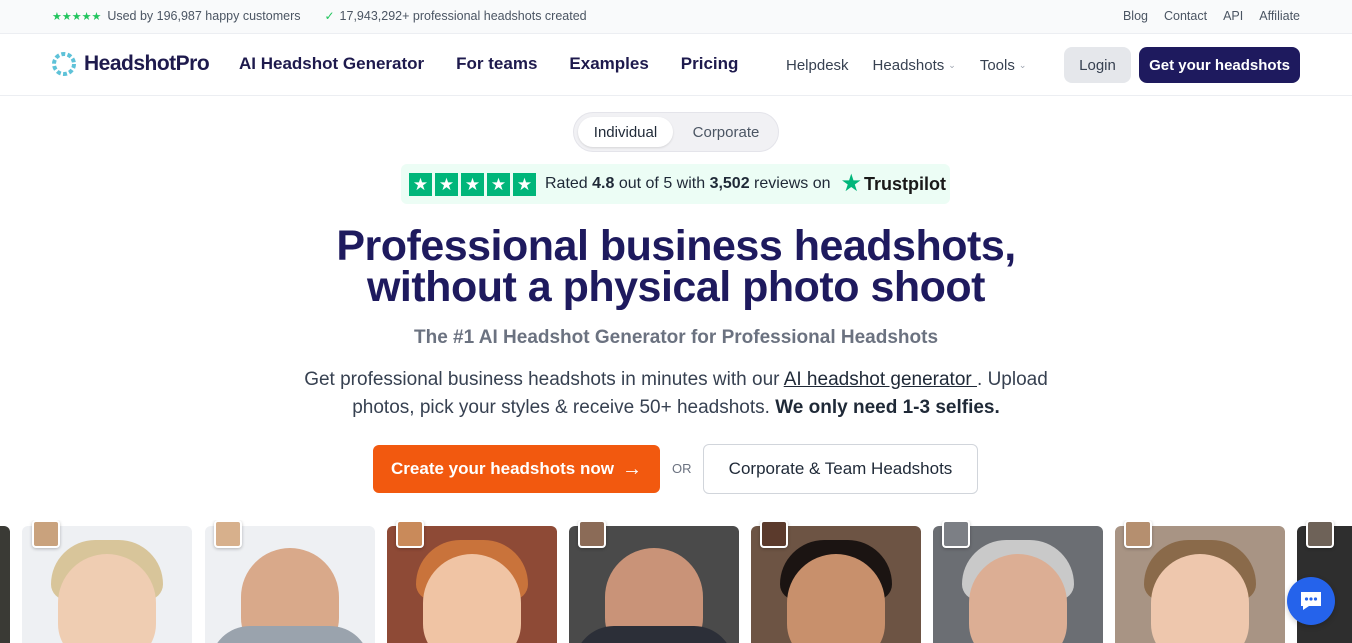 The height and width of the screenshot is (643, 1352). Describe the element at coordinates (676, 287) in the screenshot. I see `hero-title-line-2: without a physical photo shoot` at that location.